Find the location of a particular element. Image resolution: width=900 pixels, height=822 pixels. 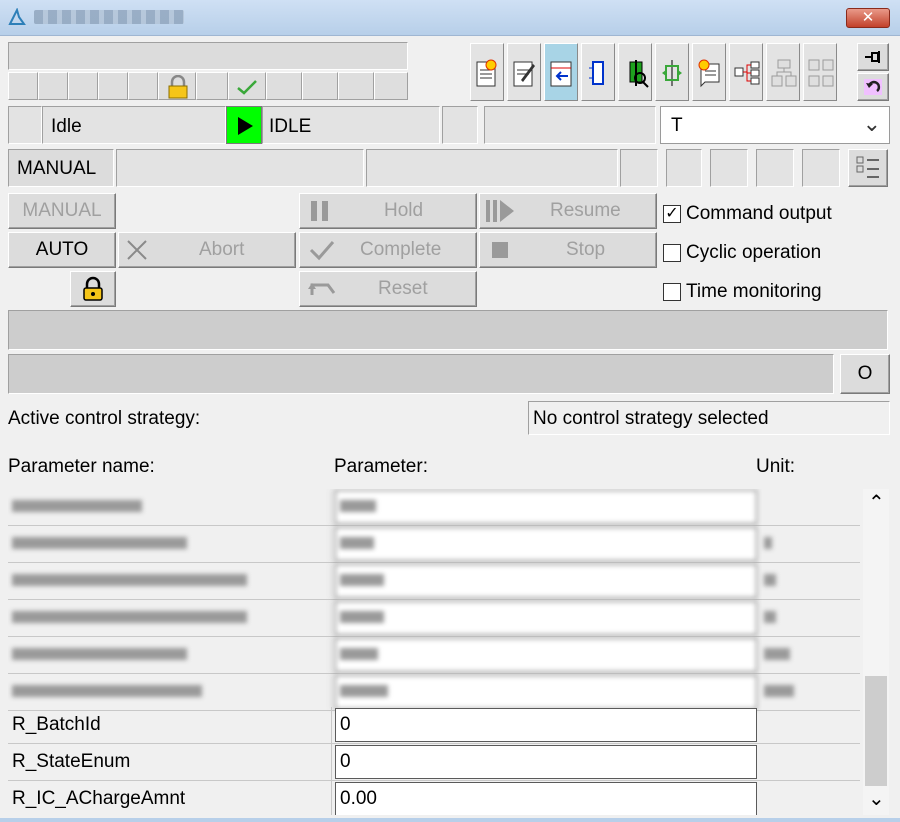

complete-label: Complete is located at coordinates (401, 249).